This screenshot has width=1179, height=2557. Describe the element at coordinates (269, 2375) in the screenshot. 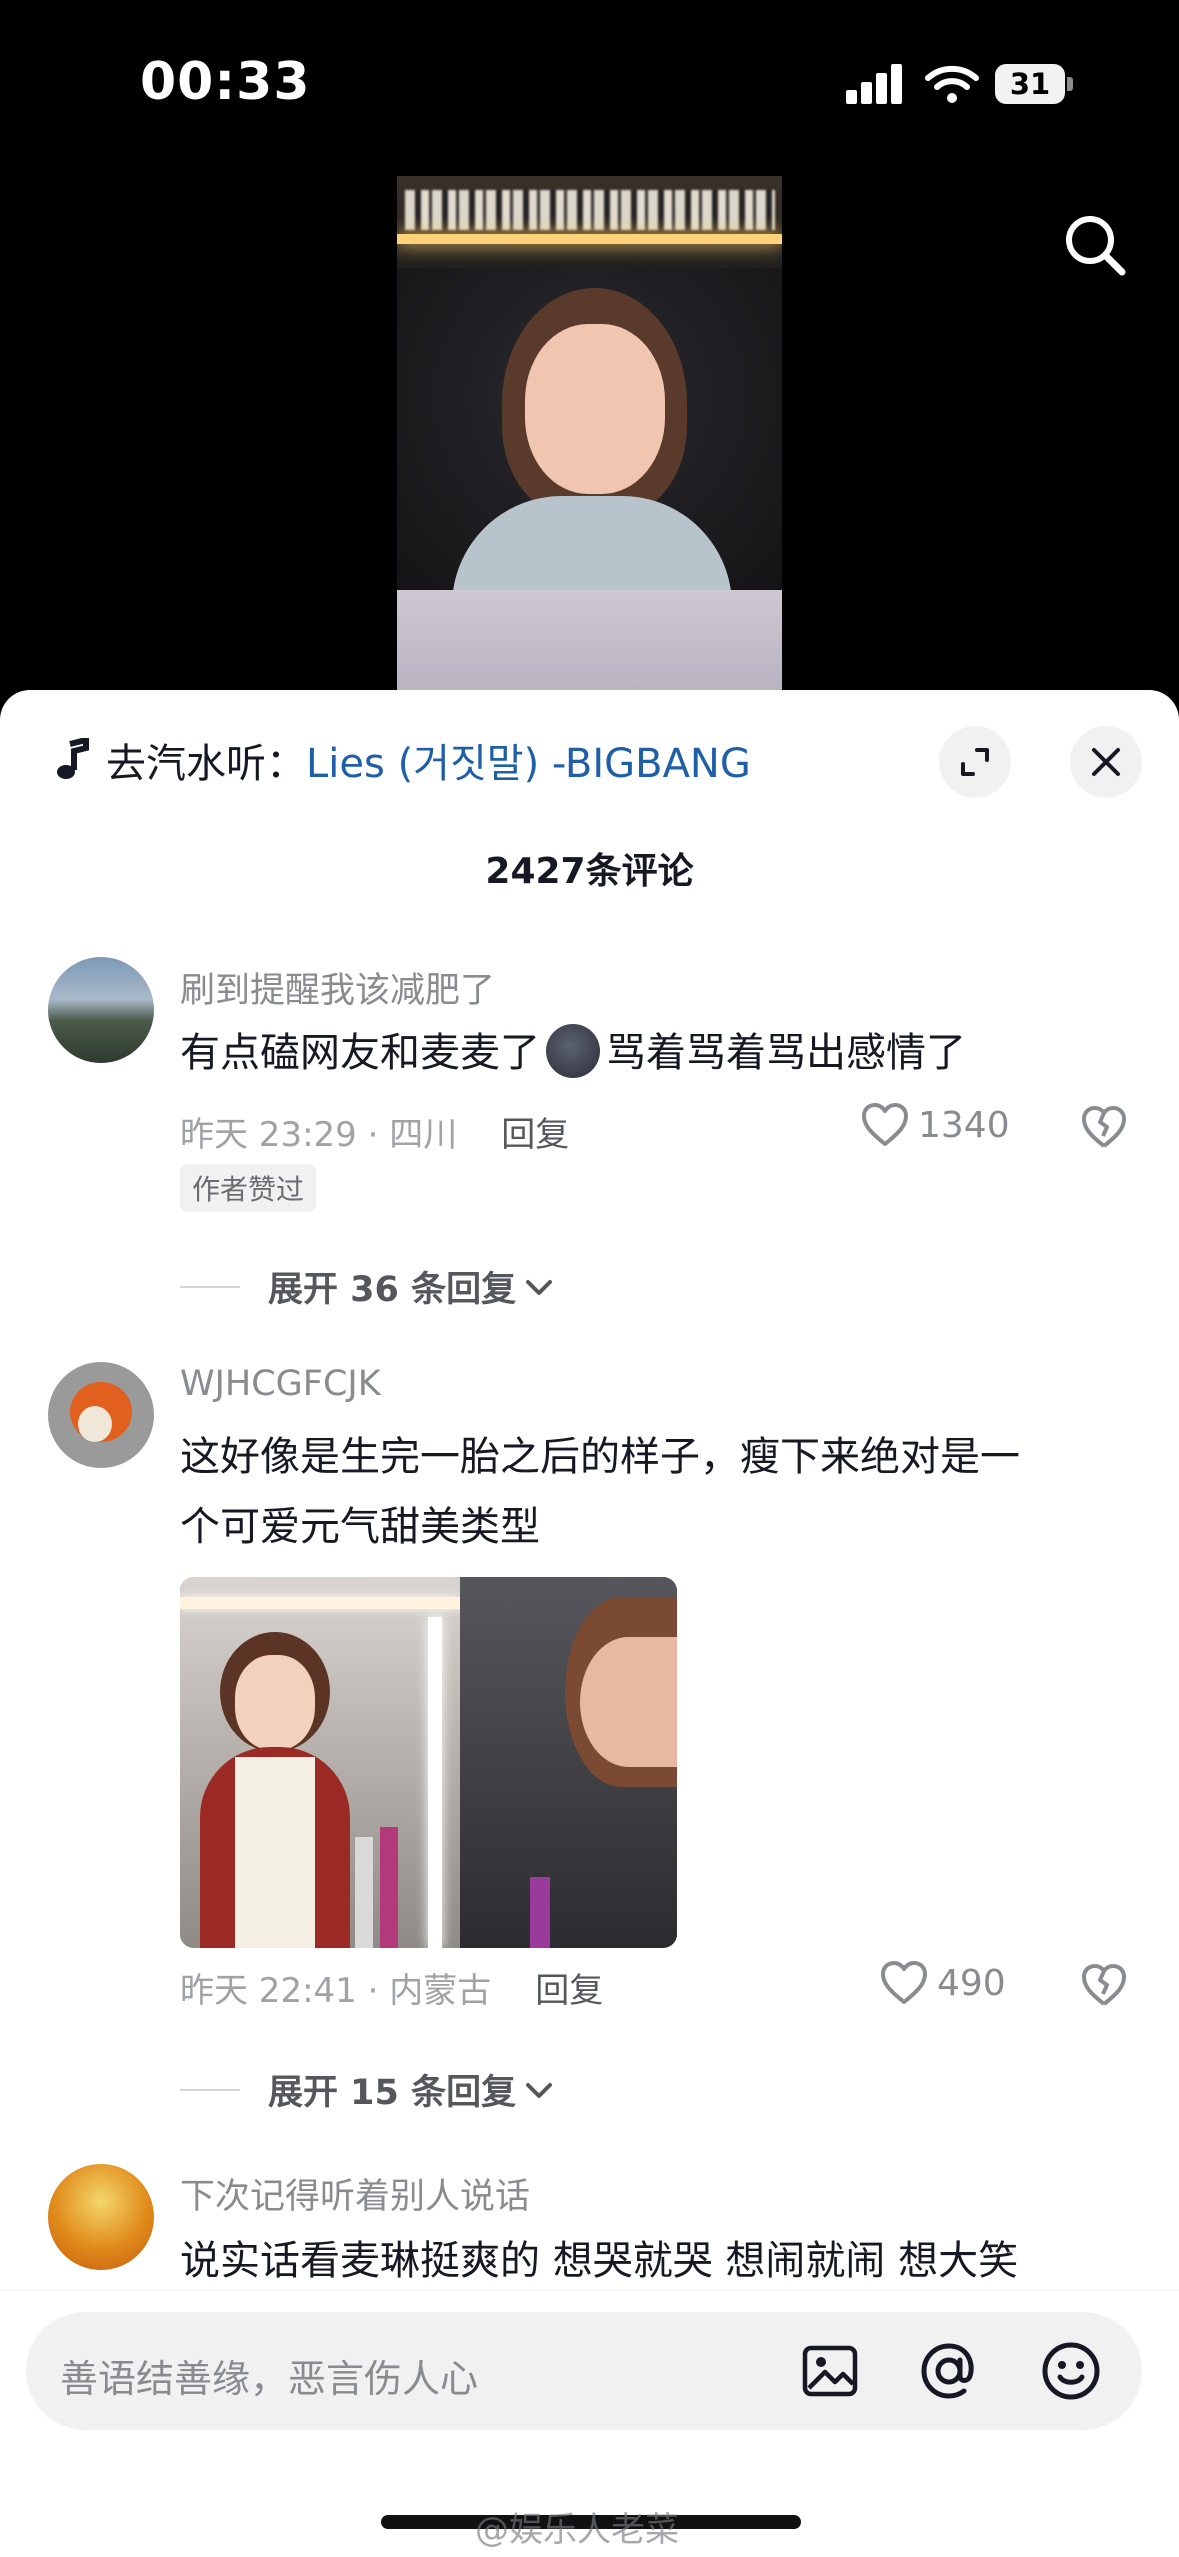

I see `comment-input-placeholder: 善语结善缘，恶言伤人心` at that location.